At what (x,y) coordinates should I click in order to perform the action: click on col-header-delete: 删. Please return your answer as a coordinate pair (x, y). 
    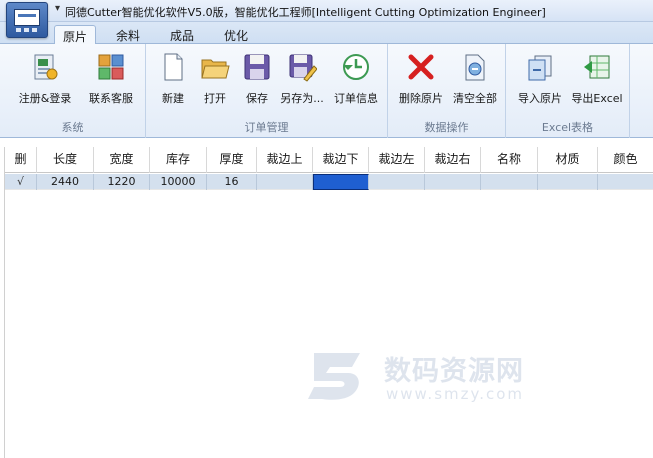
    Looking at the image, I should click on (21, 160).